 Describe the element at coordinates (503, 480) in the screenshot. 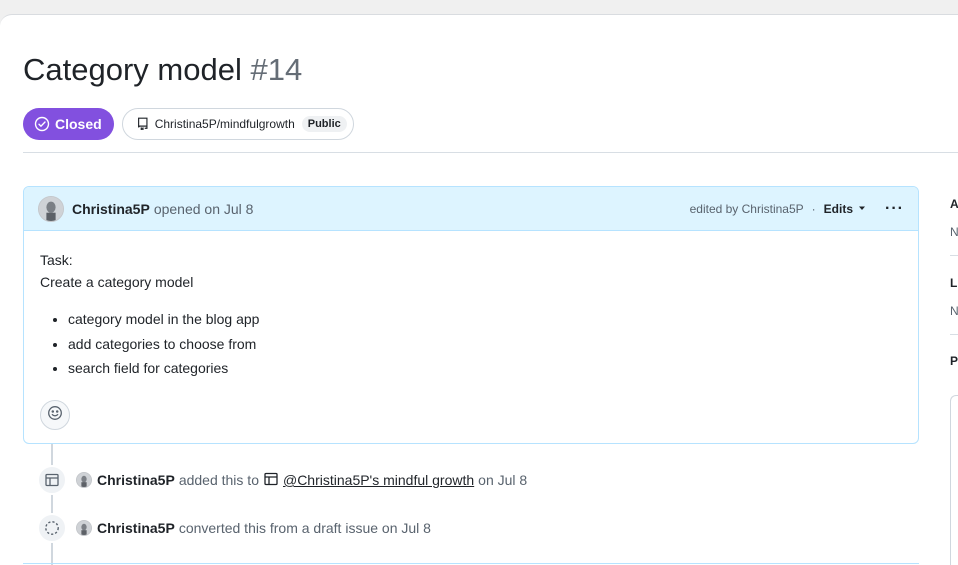

I see `event-date: on Jul 8` at that location.